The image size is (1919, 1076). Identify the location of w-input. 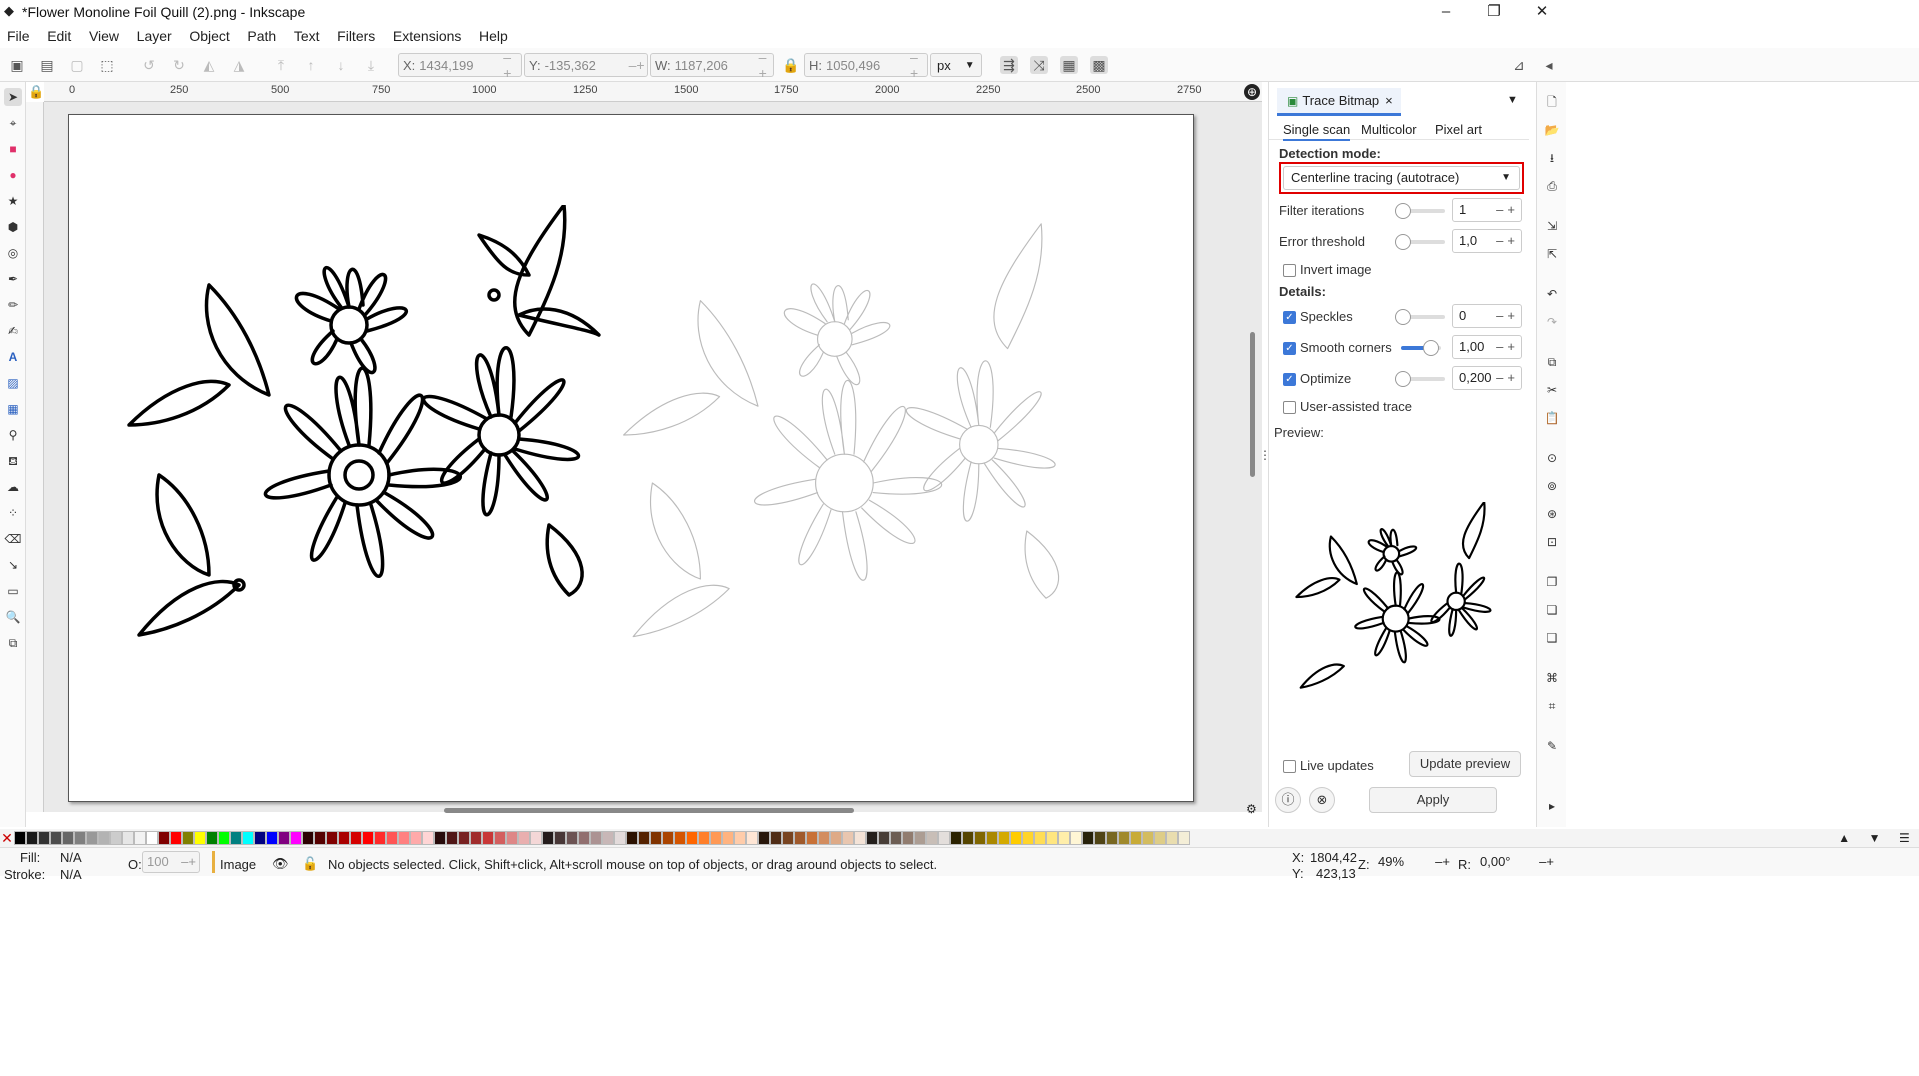
(715, 65).